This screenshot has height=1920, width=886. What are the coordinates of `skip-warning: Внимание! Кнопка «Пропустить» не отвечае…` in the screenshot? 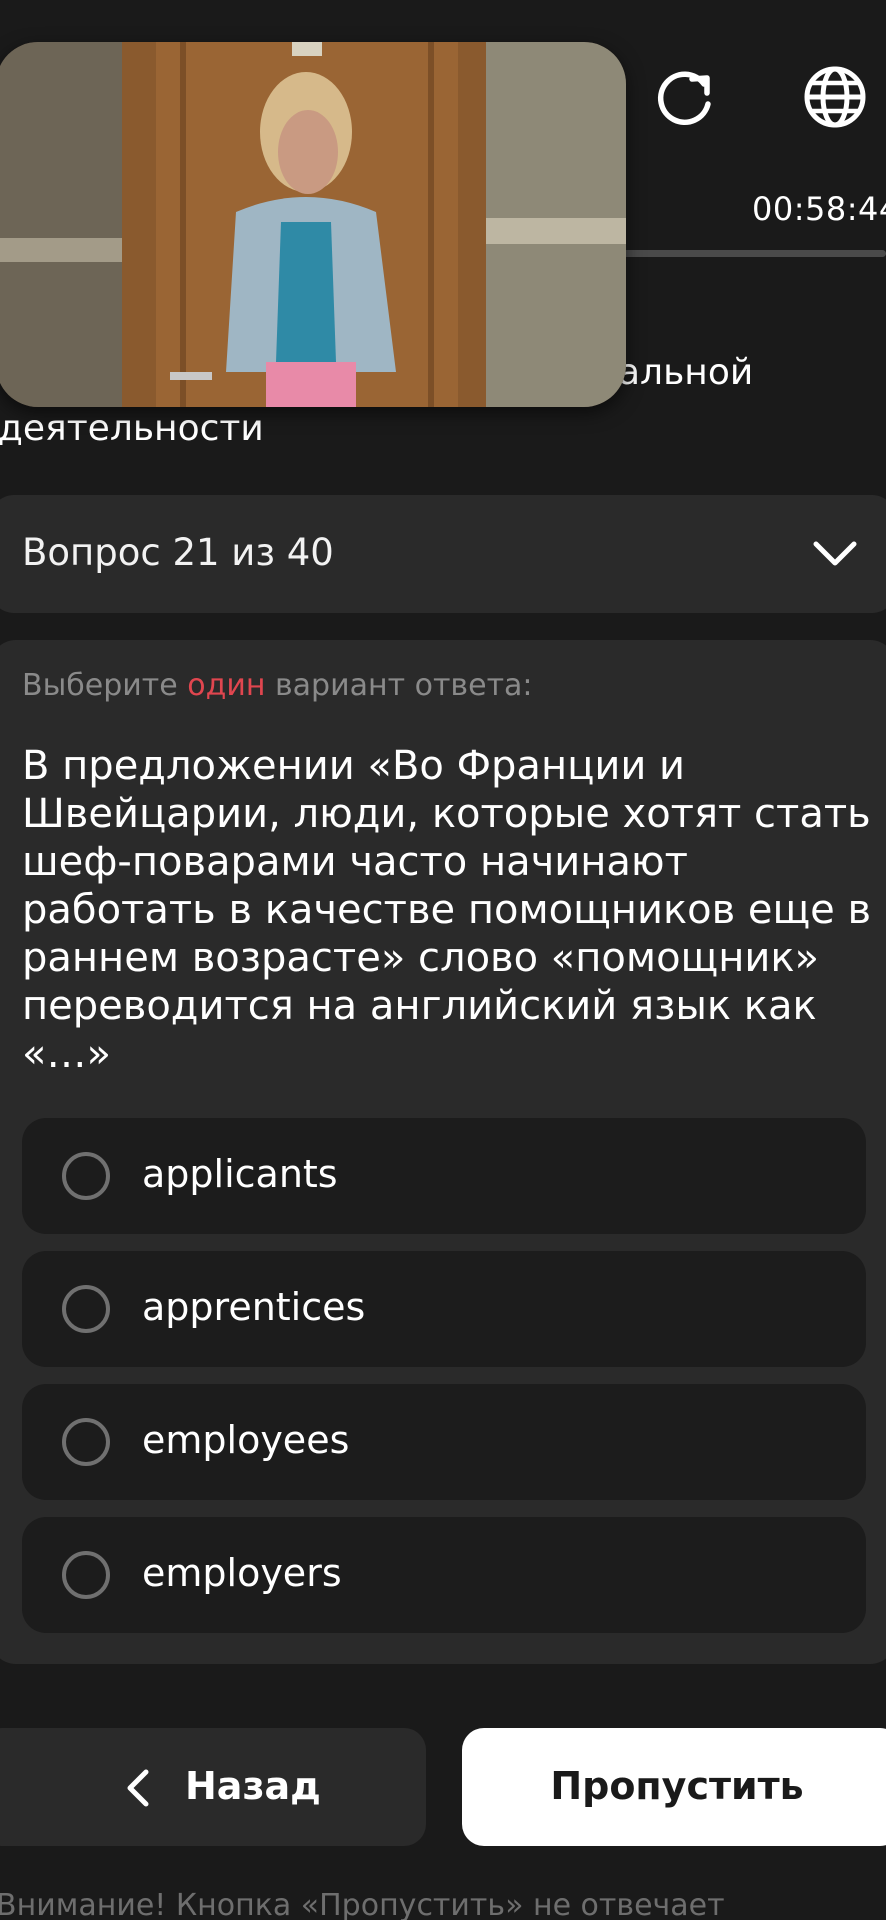 It's located at (362, 1904).